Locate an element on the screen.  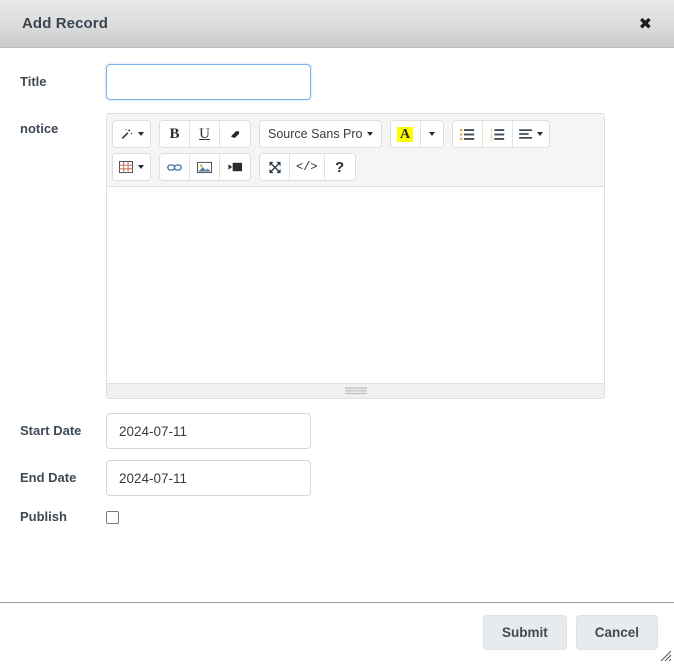
field-row-end-date: End Date is located at coordinates (338, 478).